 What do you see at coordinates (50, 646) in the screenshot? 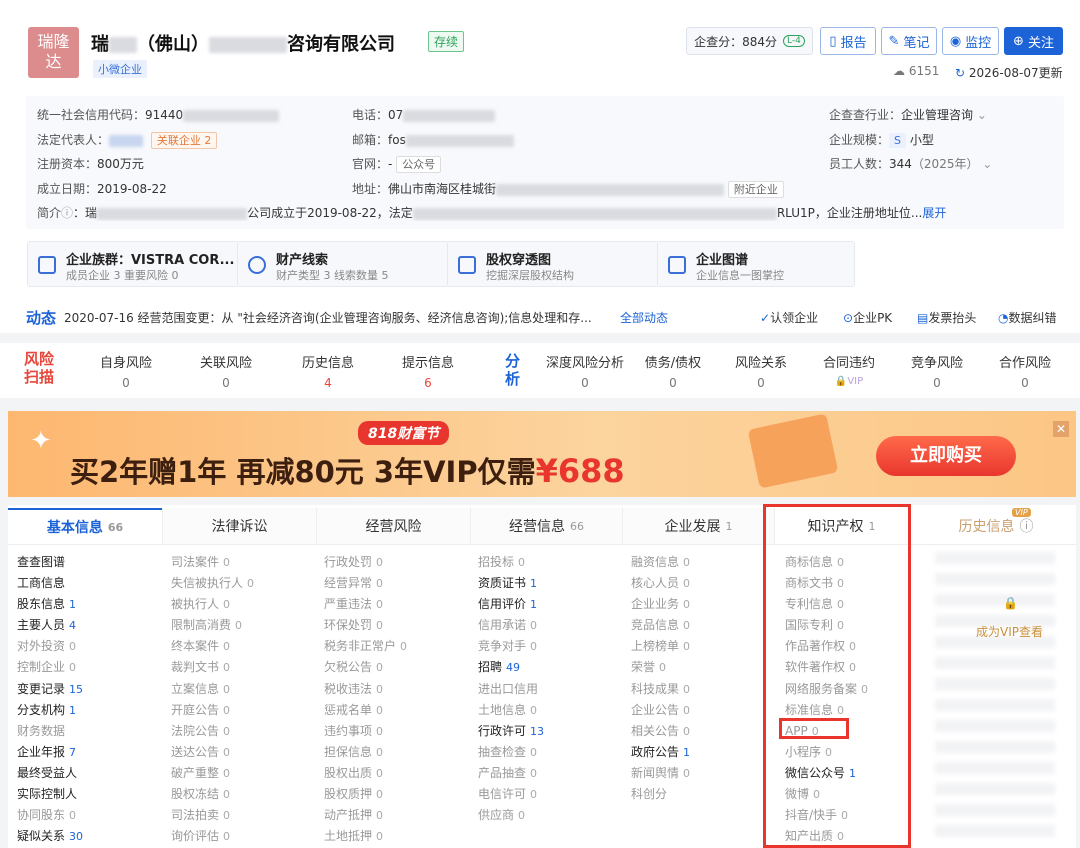
I see `menu-item: 对外投资 0` at bounding box center [50, 646].